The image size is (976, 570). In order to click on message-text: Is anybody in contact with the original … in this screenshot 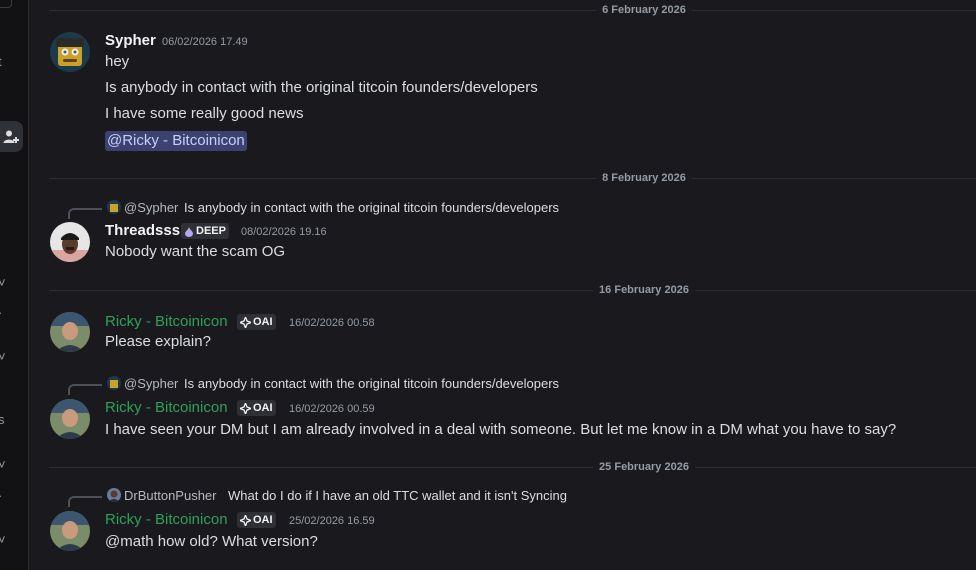, I will do `click(321, 87)`.